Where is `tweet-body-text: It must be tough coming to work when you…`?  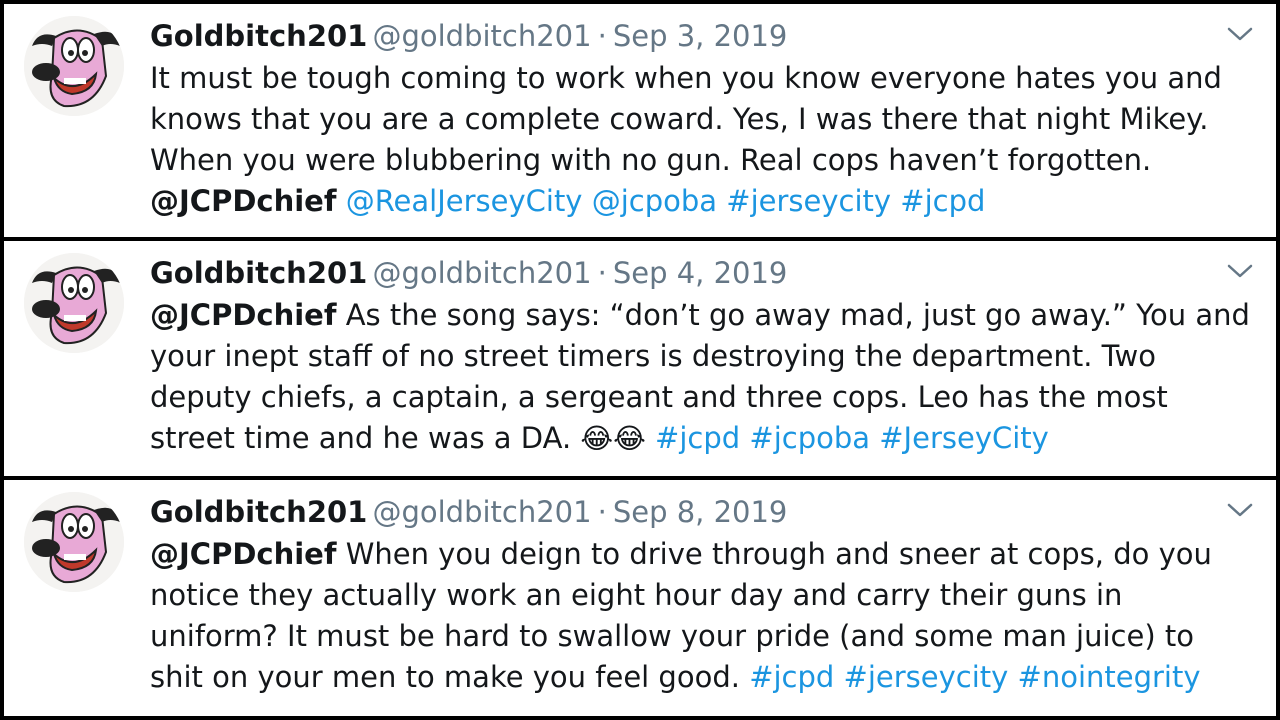
tweet-body-text: It must be tough coming to work when you… is located at coordinates (686, 119).